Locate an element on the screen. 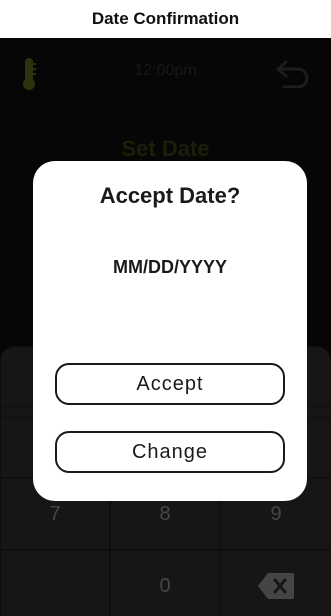 The width and height of the screenshot is (331, 616). accept-button: Accept is located at coordinates (170, 384).